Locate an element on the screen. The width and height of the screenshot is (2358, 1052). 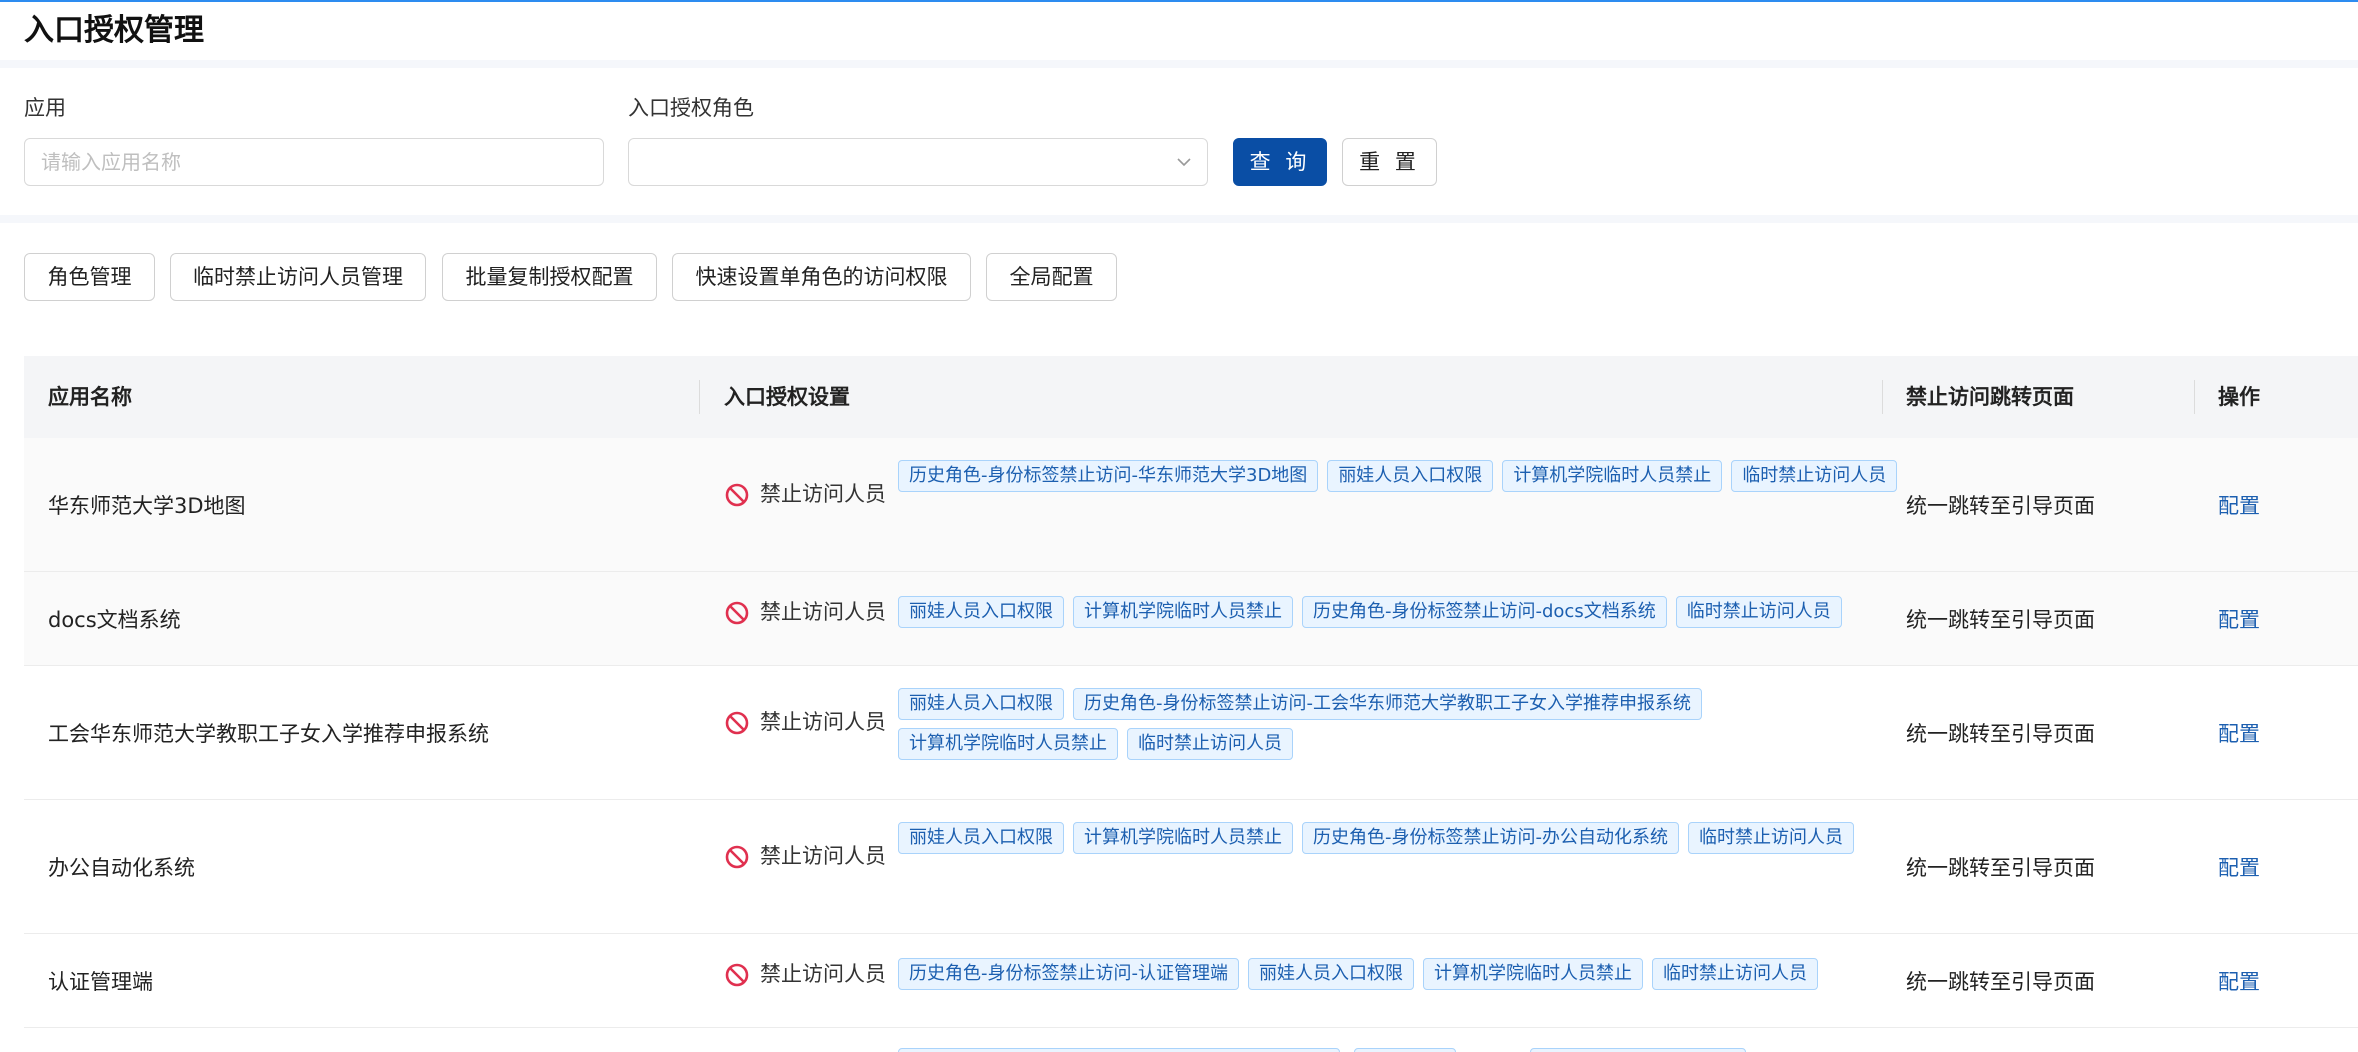
column-actions: 操作 is located at coordinates (2239, 397).